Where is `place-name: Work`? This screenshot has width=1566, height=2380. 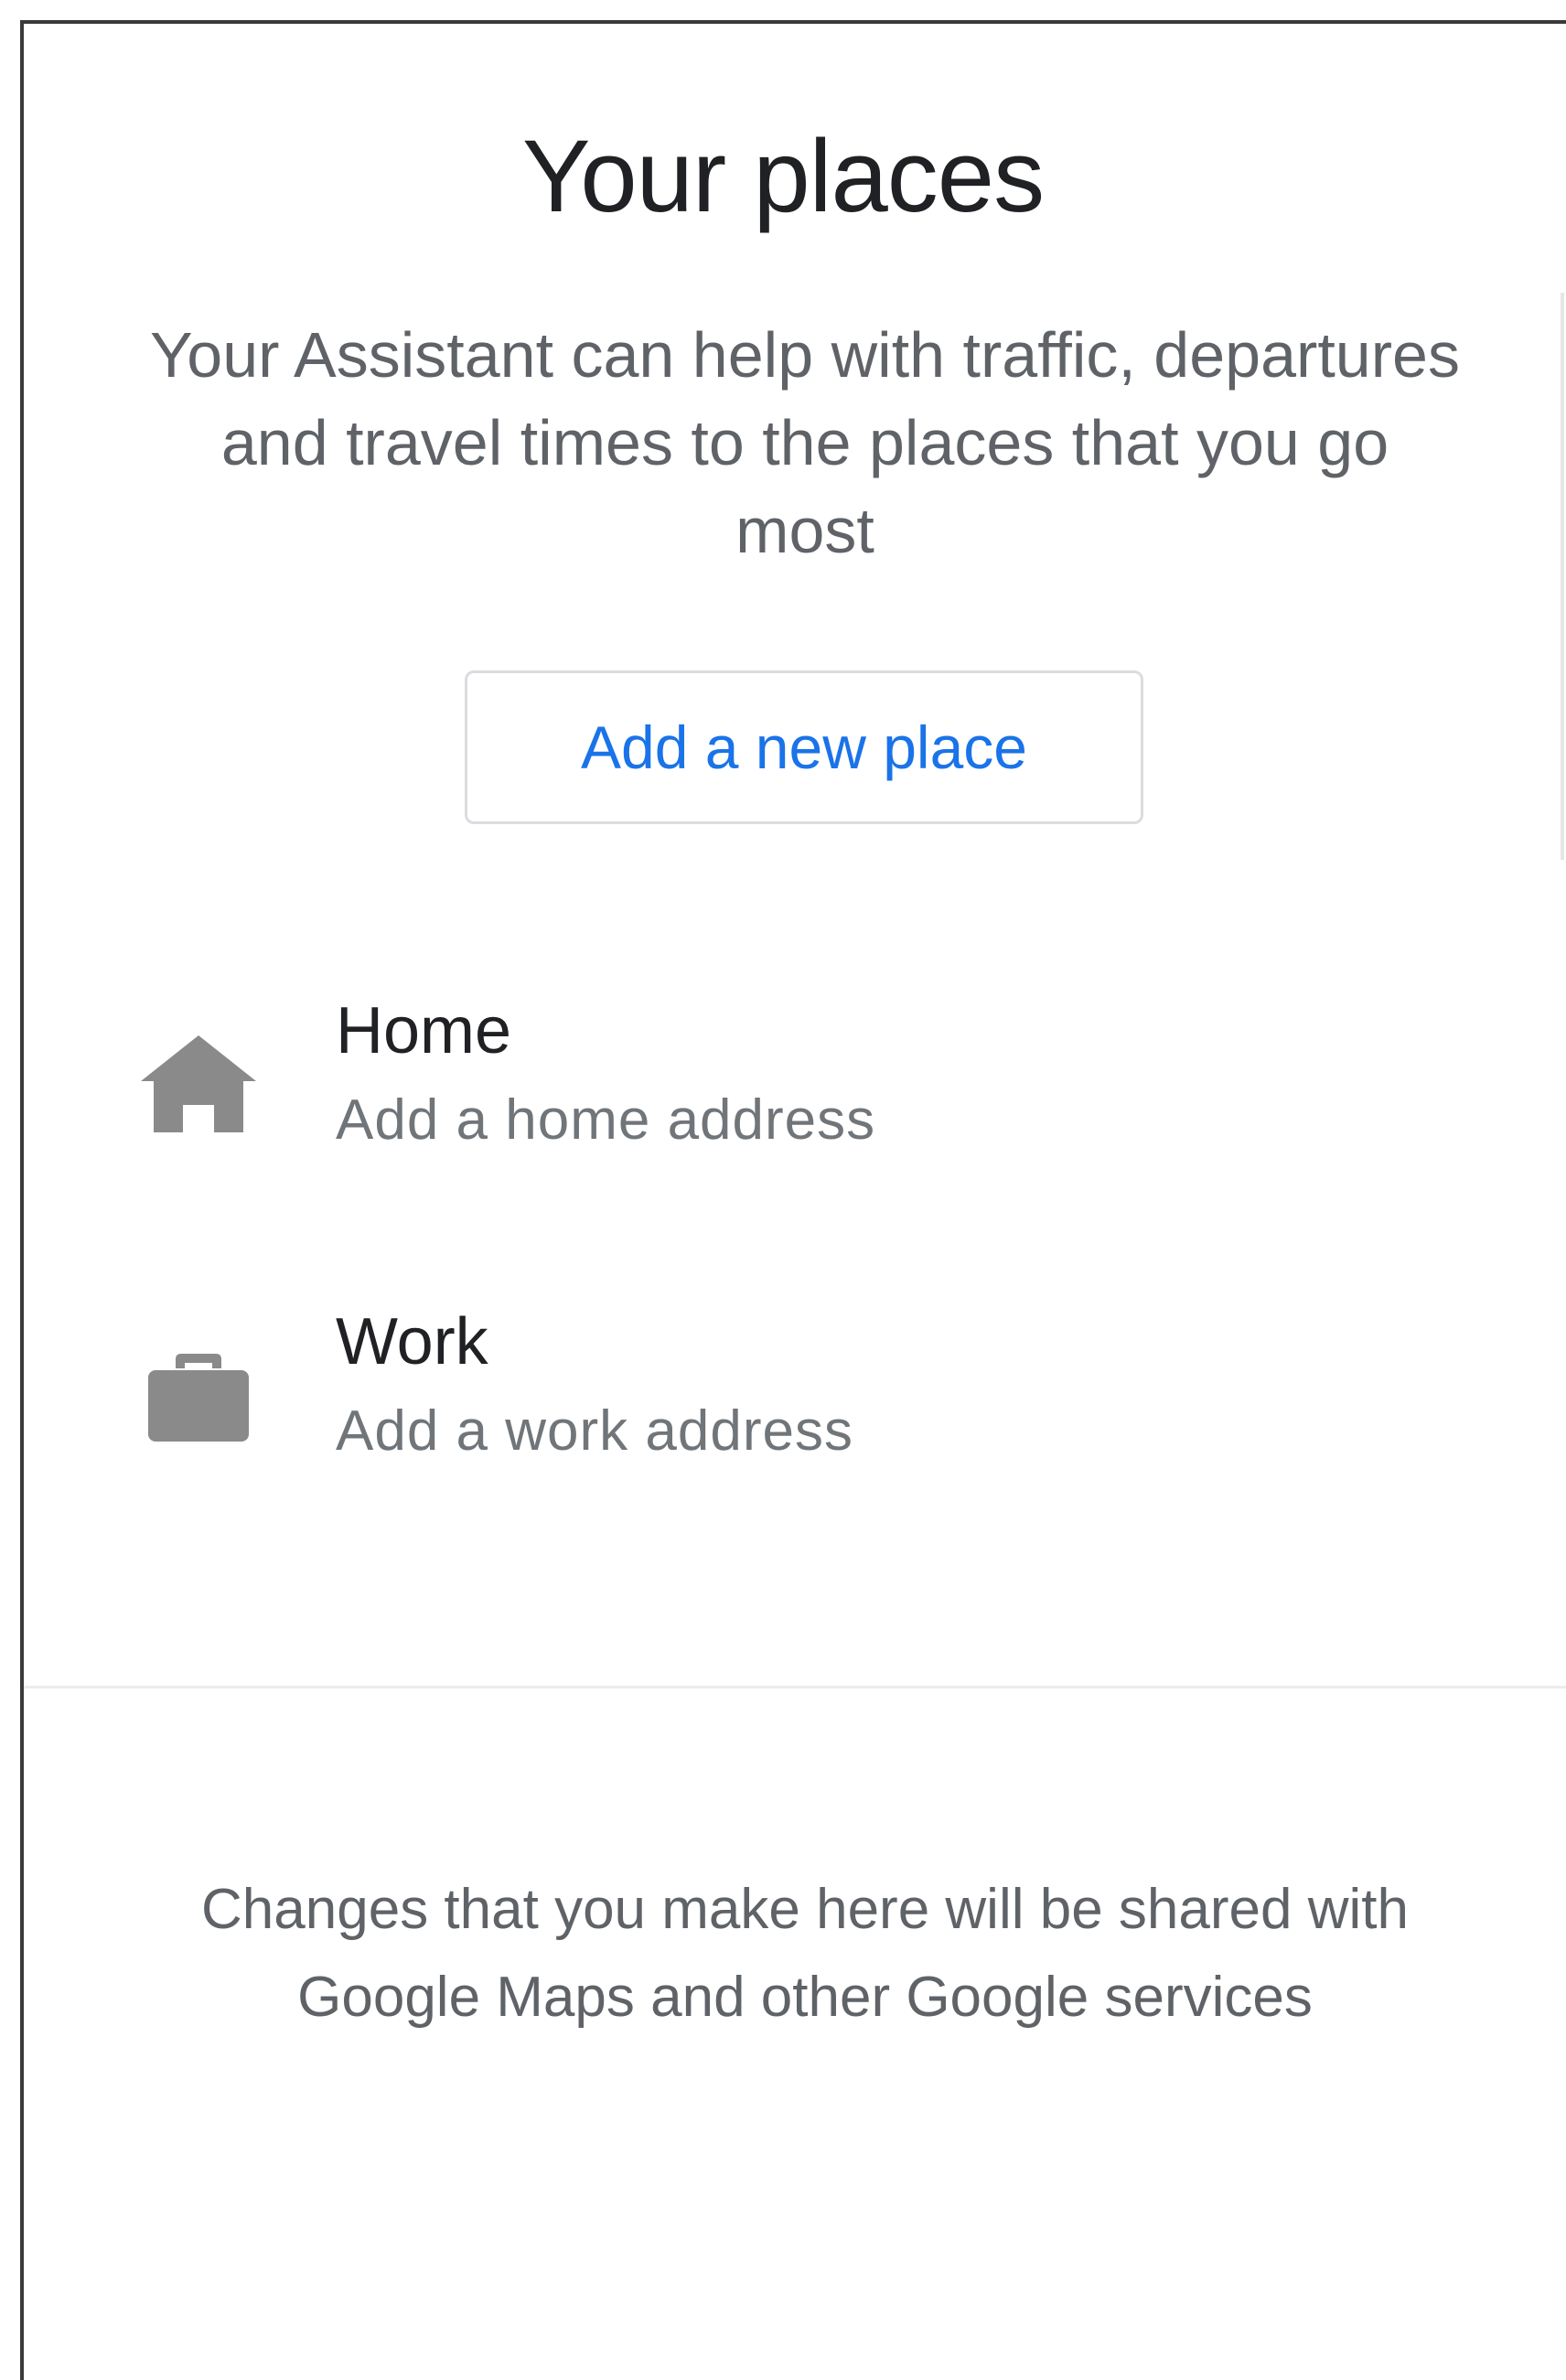
place-name: Work is located at coordinates (412, 1341).